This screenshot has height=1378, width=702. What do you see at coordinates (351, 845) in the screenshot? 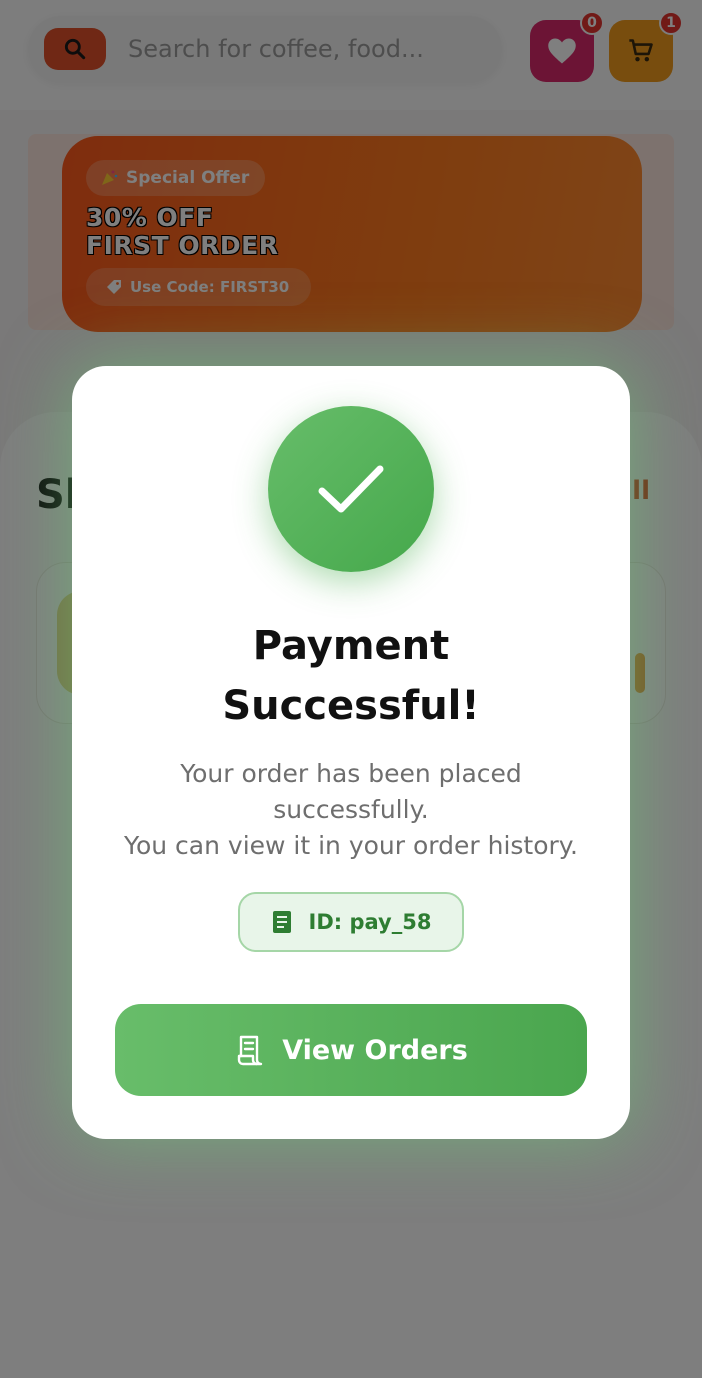
I see `message-line3: You can view it in your order history.` at bounding box center [351, 845].